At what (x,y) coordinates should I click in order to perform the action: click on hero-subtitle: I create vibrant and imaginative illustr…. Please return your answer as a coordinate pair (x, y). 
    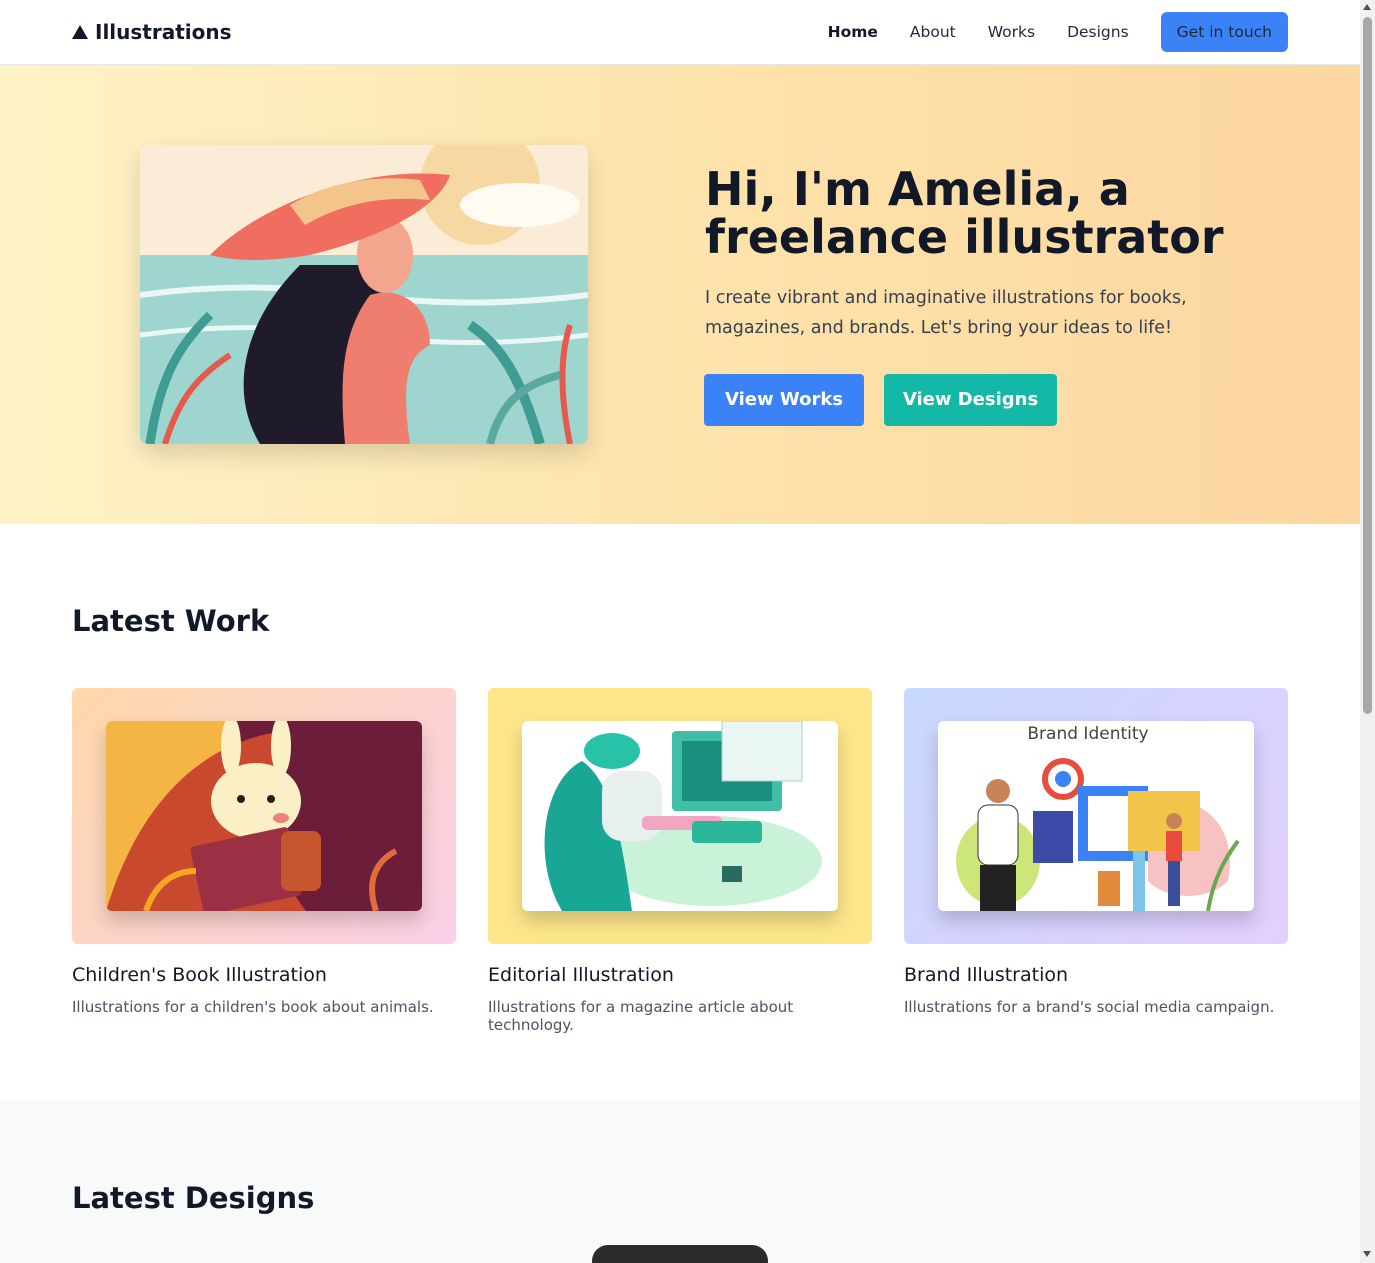
    Looking at the image, I should click on (946, 313).